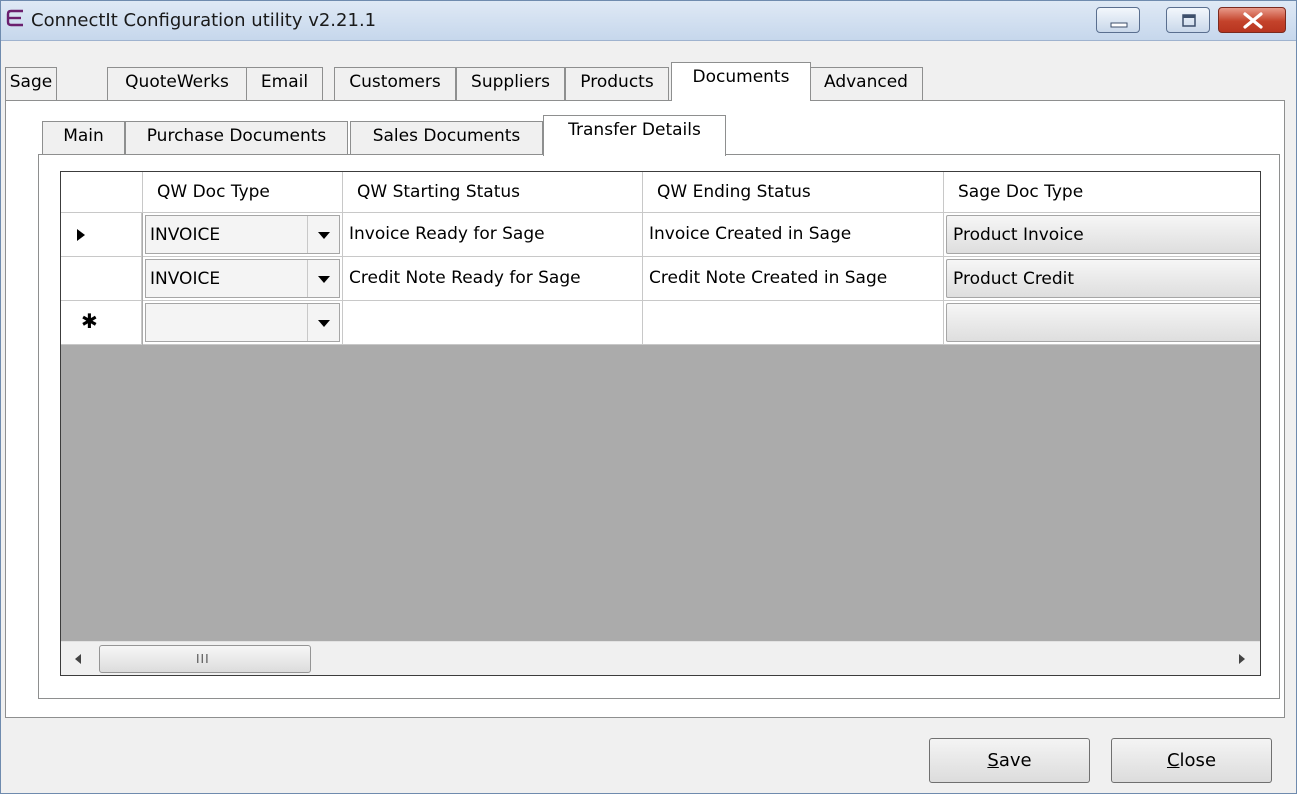 Image resolution: width=1297 pixels, height=794 pixels. I want to click on tab-label: Suppliers, so click(510, 82).